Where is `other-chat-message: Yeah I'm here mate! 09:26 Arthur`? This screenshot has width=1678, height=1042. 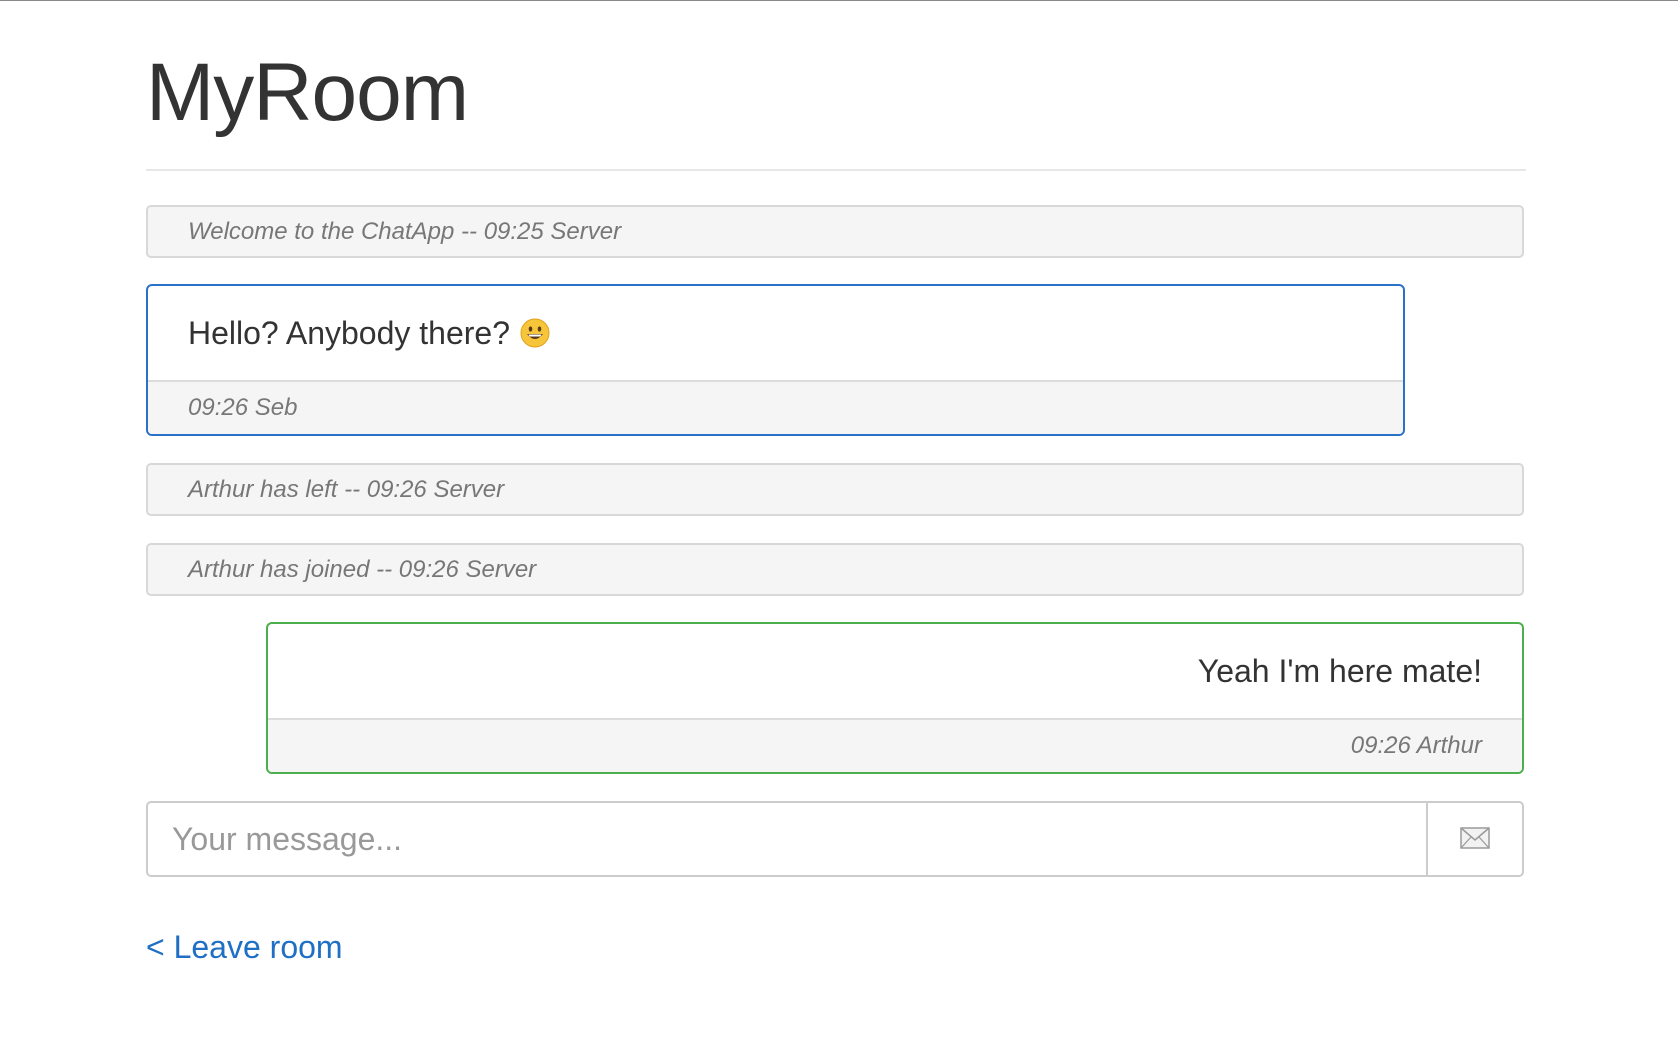
other-chat-message: Yeah I'm here mate! 09:26 Arthur is located at coordinates (895, 698).